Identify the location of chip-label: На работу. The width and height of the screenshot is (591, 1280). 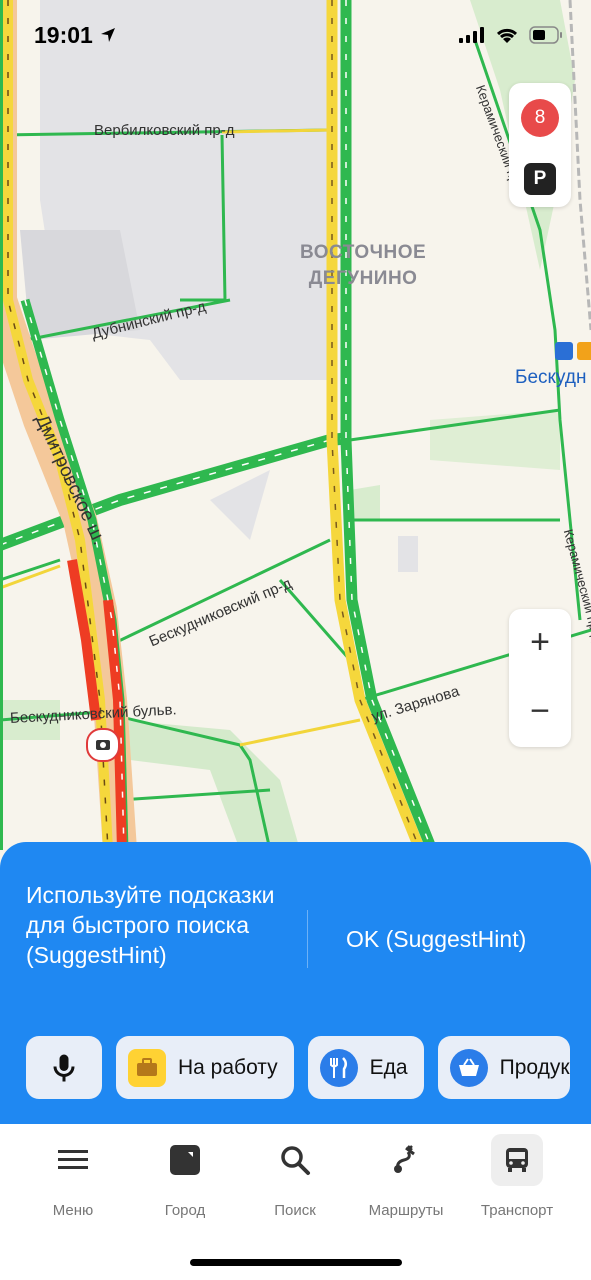
(228, 1067).